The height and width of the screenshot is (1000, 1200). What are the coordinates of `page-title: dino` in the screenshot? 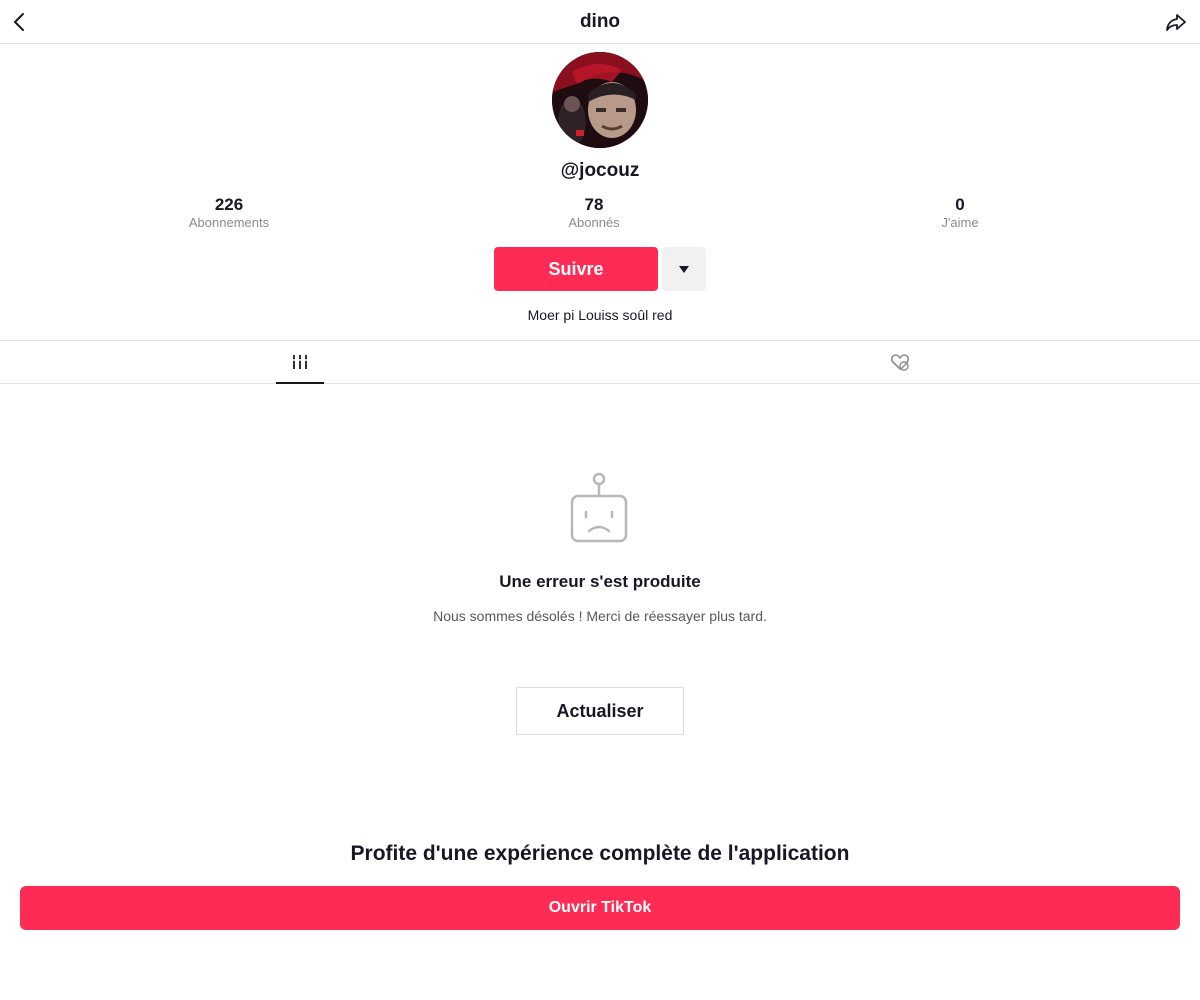 It's located at (600, 21).